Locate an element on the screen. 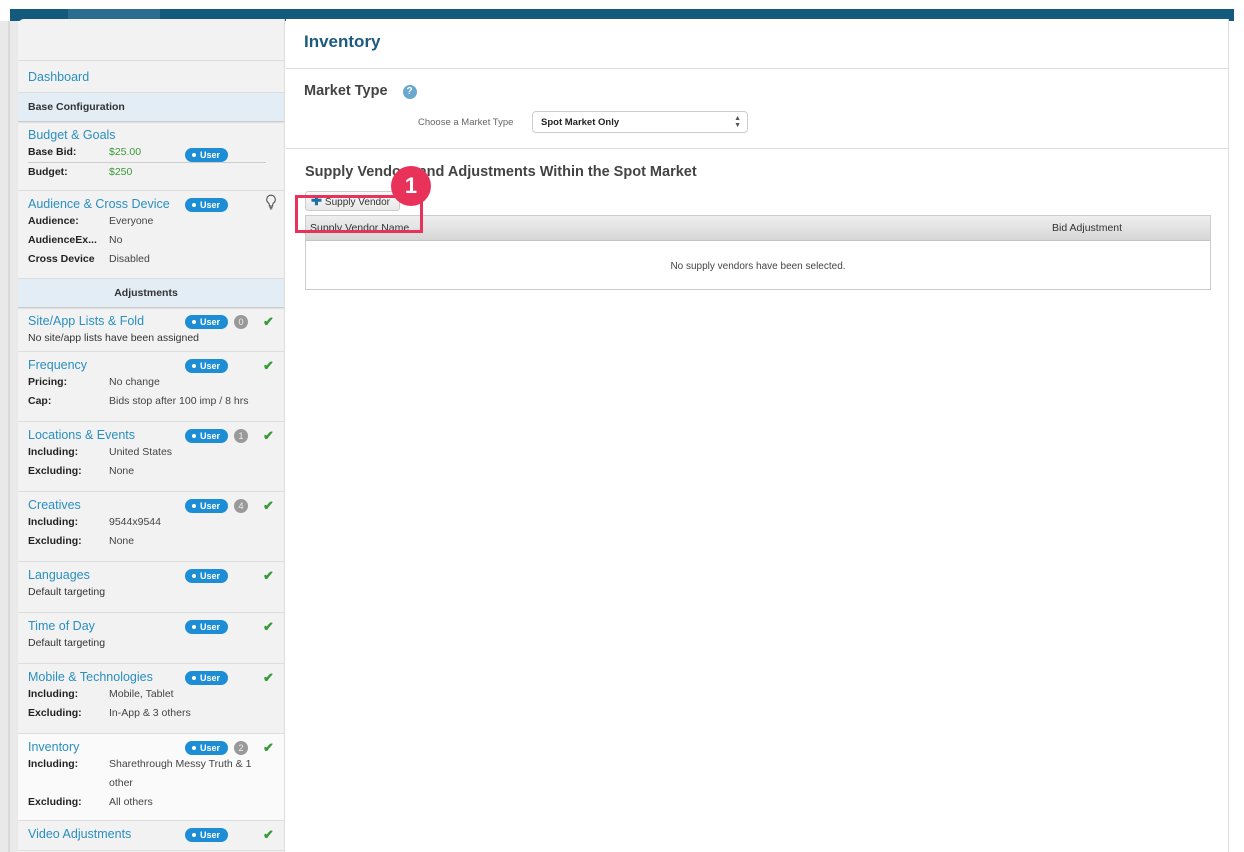 Image resolution: width=1244 pixels, height=852 pixels. label: Budget: is located at coordinates (48, 172).